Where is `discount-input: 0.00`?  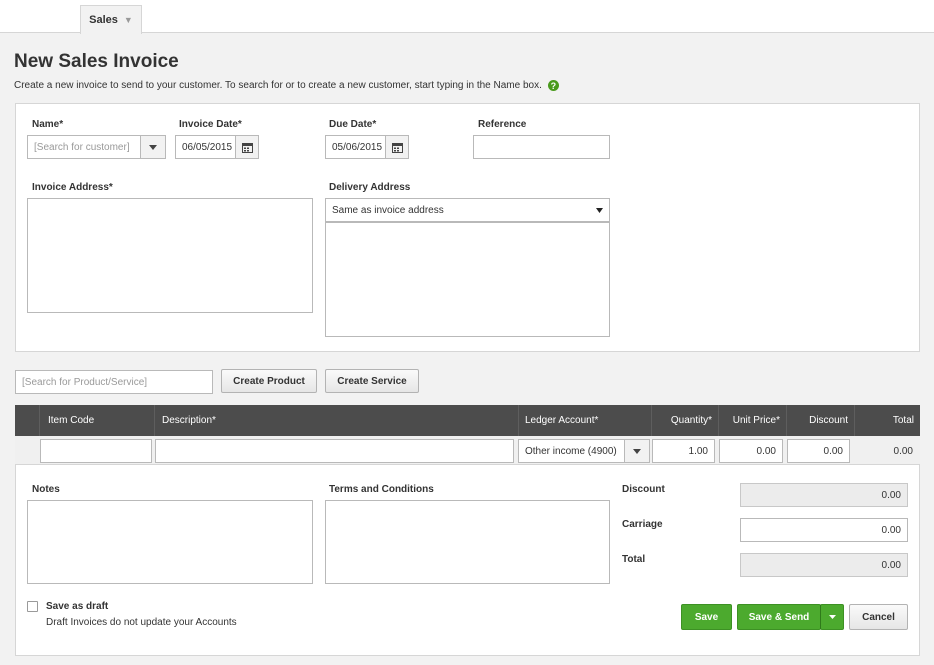
discount-input: 0.00 is located at coordinates (818, 451).